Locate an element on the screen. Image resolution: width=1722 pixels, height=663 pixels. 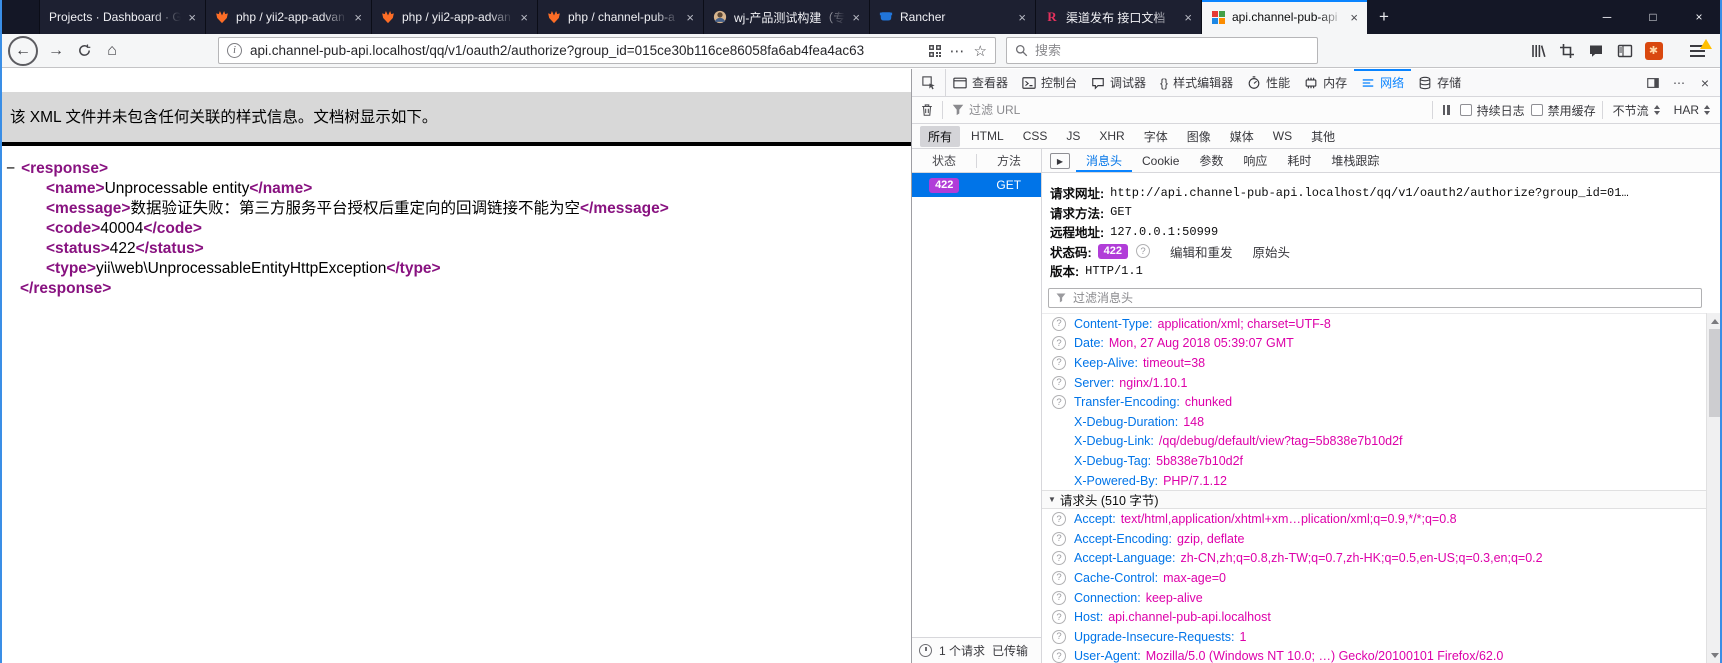
addon-gear-icon: ✱ is located at coordinates (1653, 51).